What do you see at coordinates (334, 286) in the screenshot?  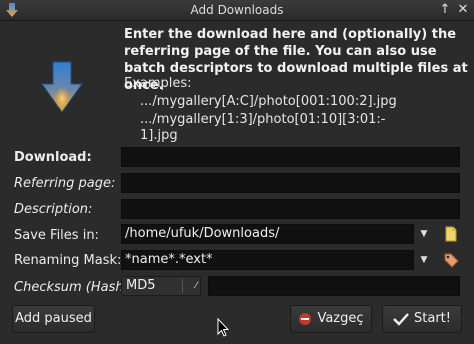 I see `checksum-input` at bounding box center [334, 286].